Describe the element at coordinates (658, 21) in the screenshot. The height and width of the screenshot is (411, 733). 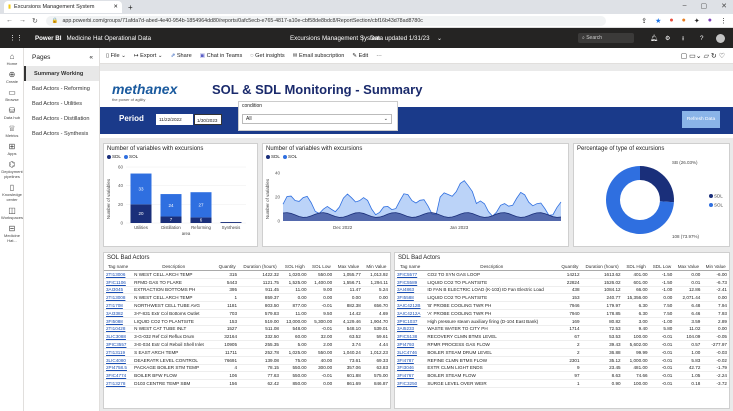
I see `bookmark-star-icon: ★` at that location.